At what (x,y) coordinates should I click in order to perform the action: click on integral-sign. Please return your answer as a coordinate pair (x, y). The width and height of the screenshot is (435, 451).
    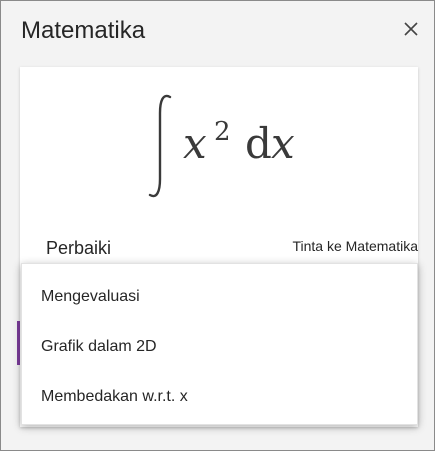
    Looking at the image, I should click on (160, 146).